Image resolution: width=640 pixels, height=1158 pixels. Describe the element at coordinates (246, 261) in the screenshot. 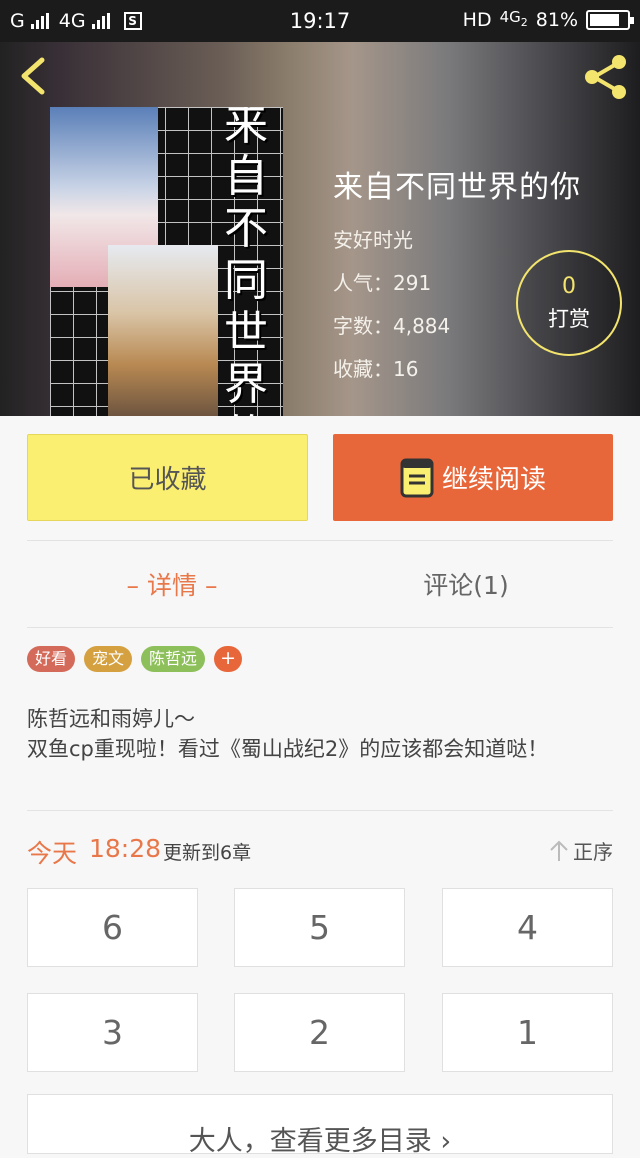

I see `cover-title: 来自不同世界的你` at that location.